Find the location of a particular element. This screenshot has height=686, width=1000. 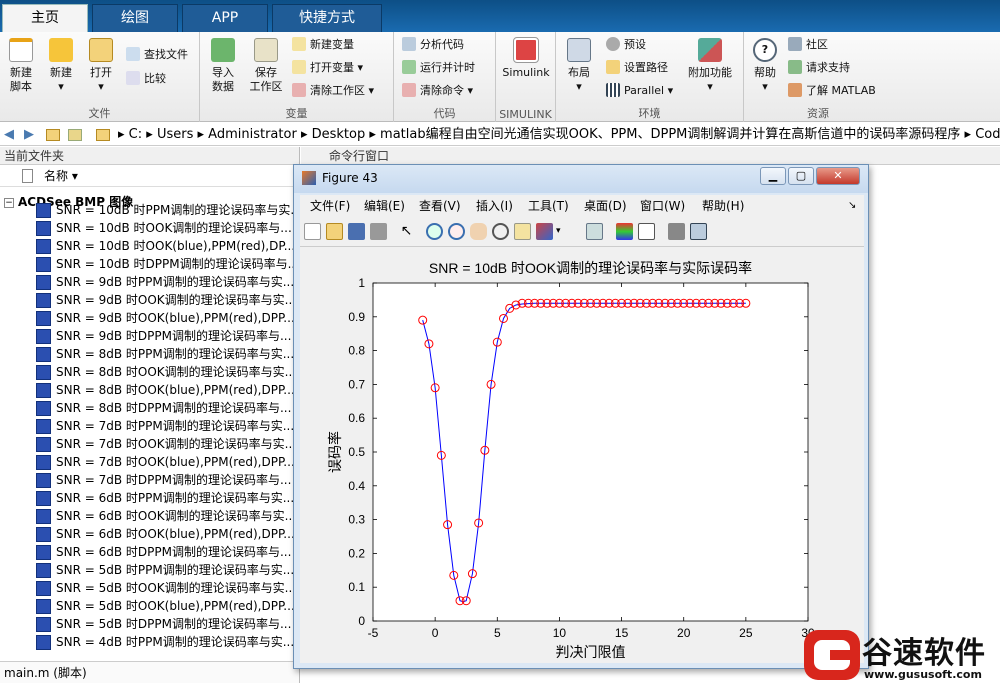

group-resources: ? 帮助 ▾ 社区 请求支持 了解 MATLAB 资源 is located at coordinates (818, 77).